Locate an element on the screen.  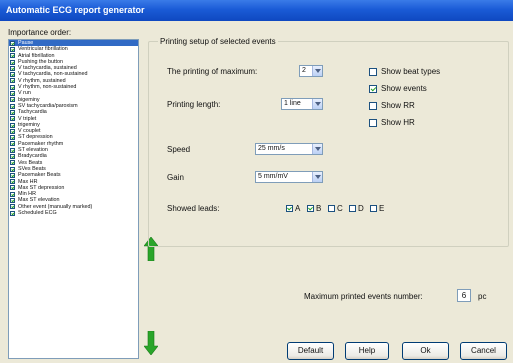
option-checkbox: Show HR is located at coordinates (392, 122).